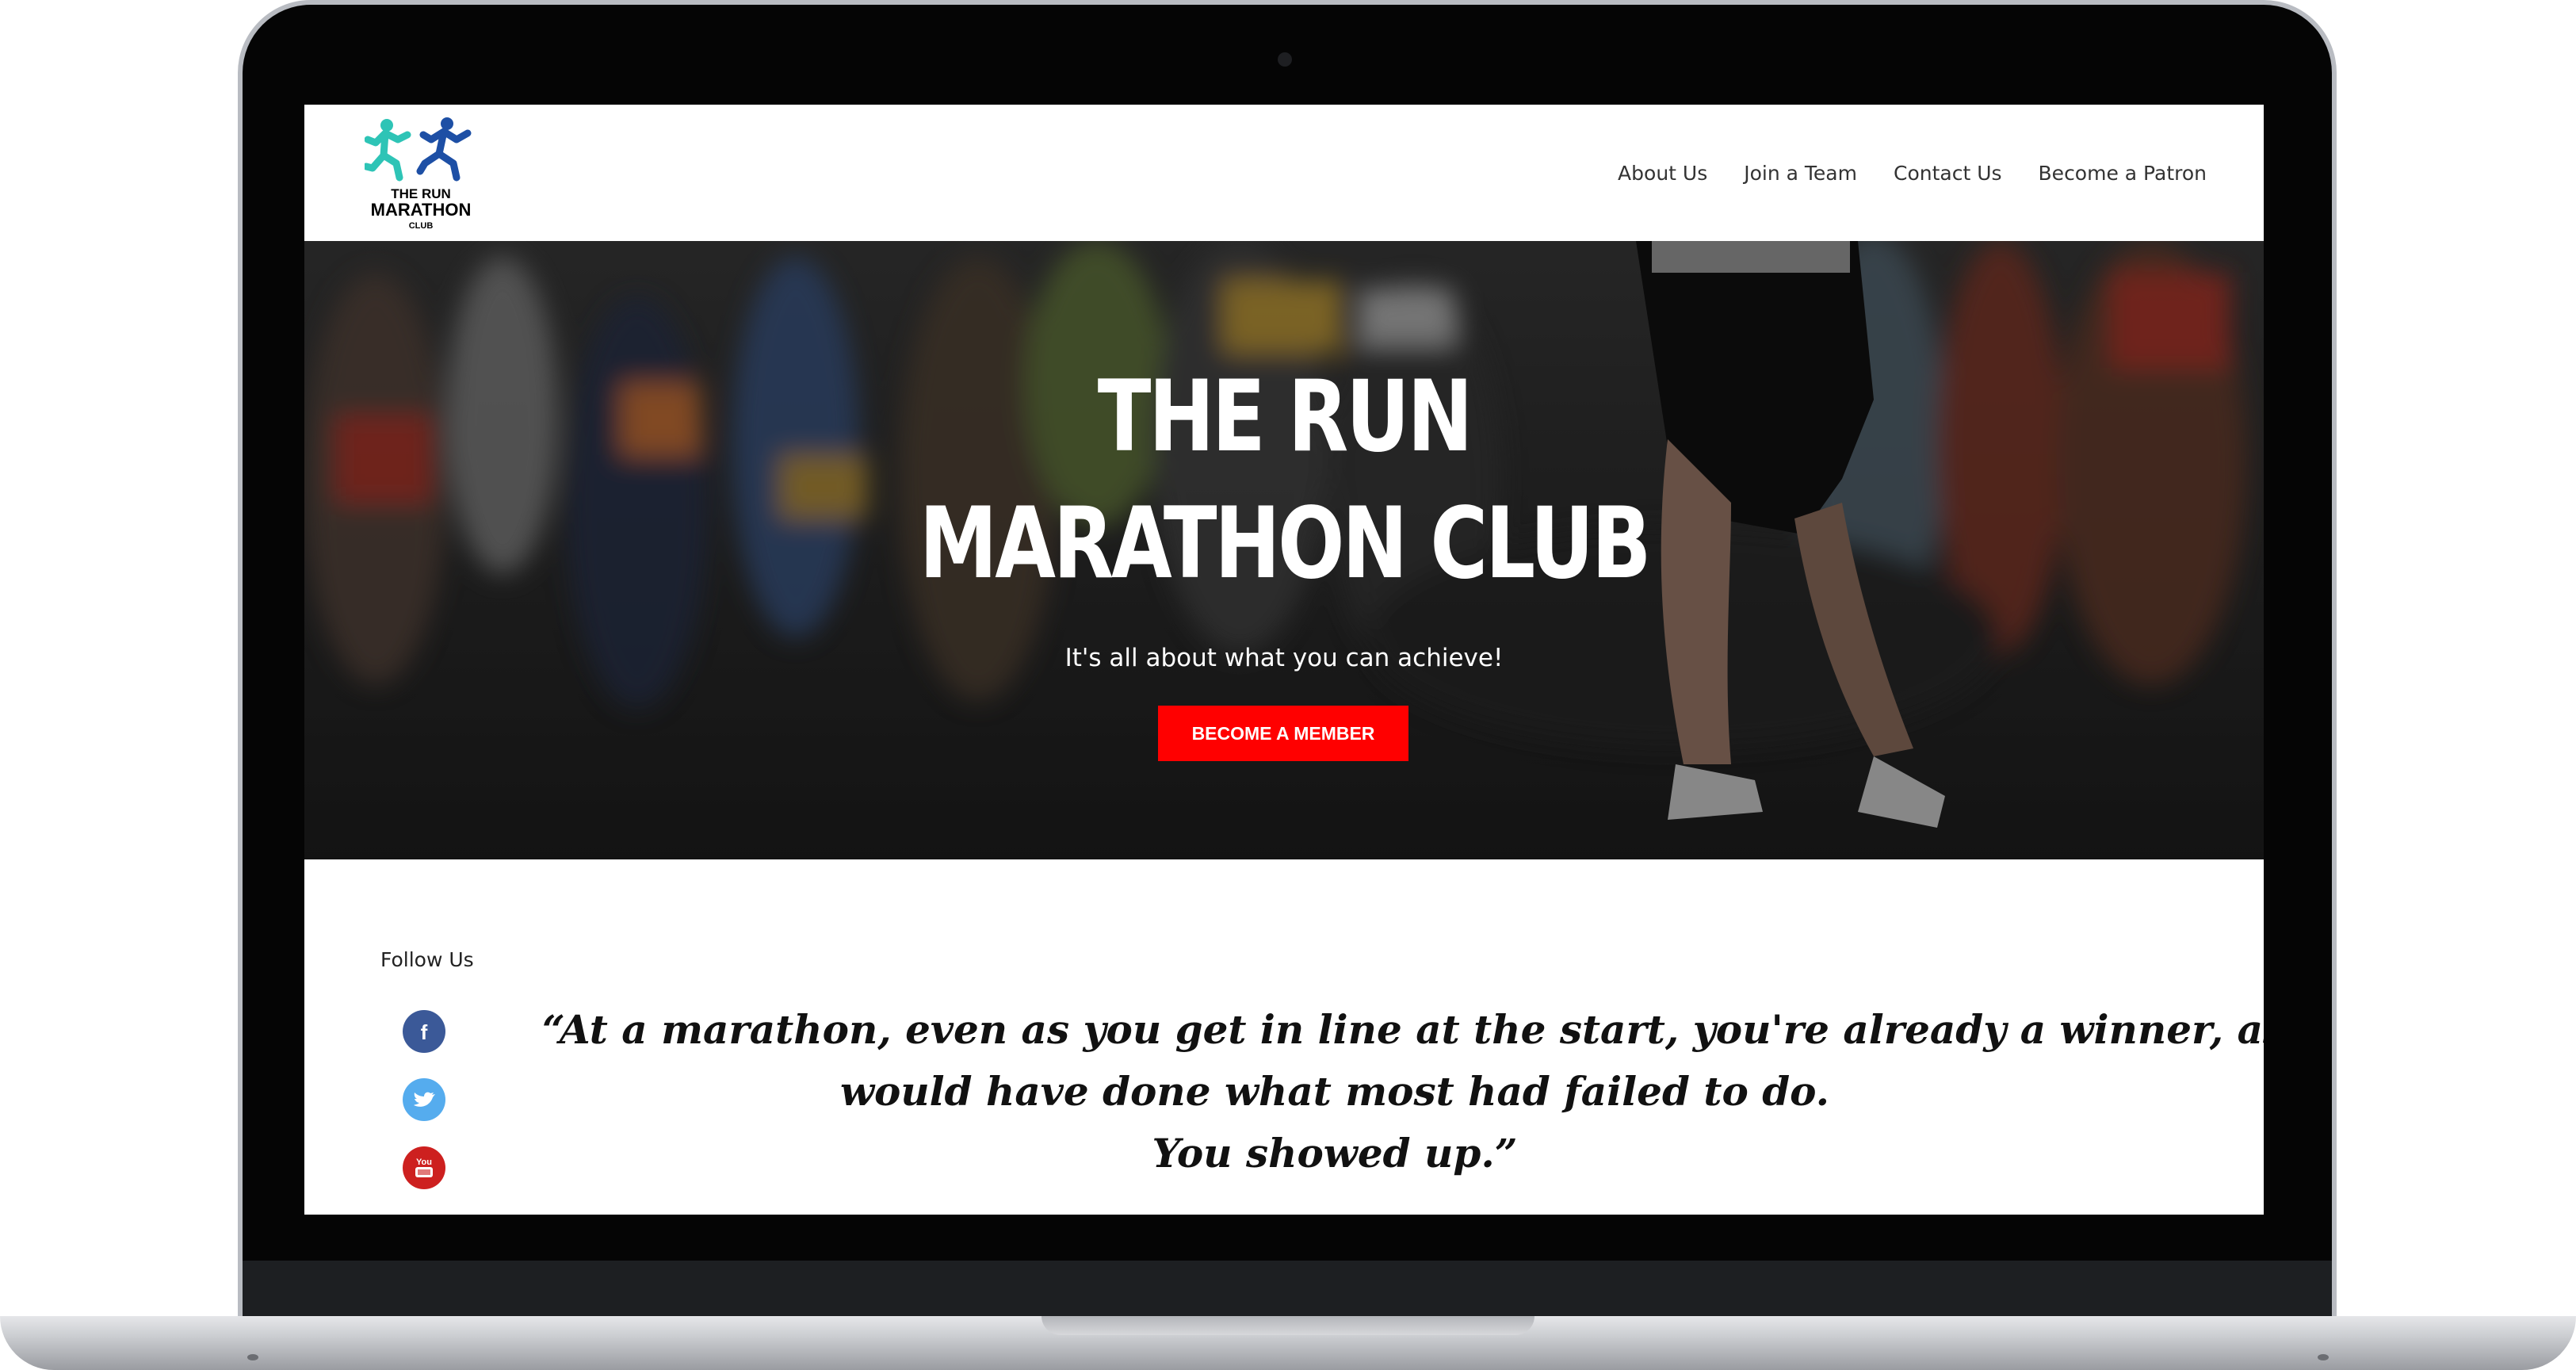 This screenshot has height=1370, width=2576. I want to click on twitter-icon, so click(424, 1099).